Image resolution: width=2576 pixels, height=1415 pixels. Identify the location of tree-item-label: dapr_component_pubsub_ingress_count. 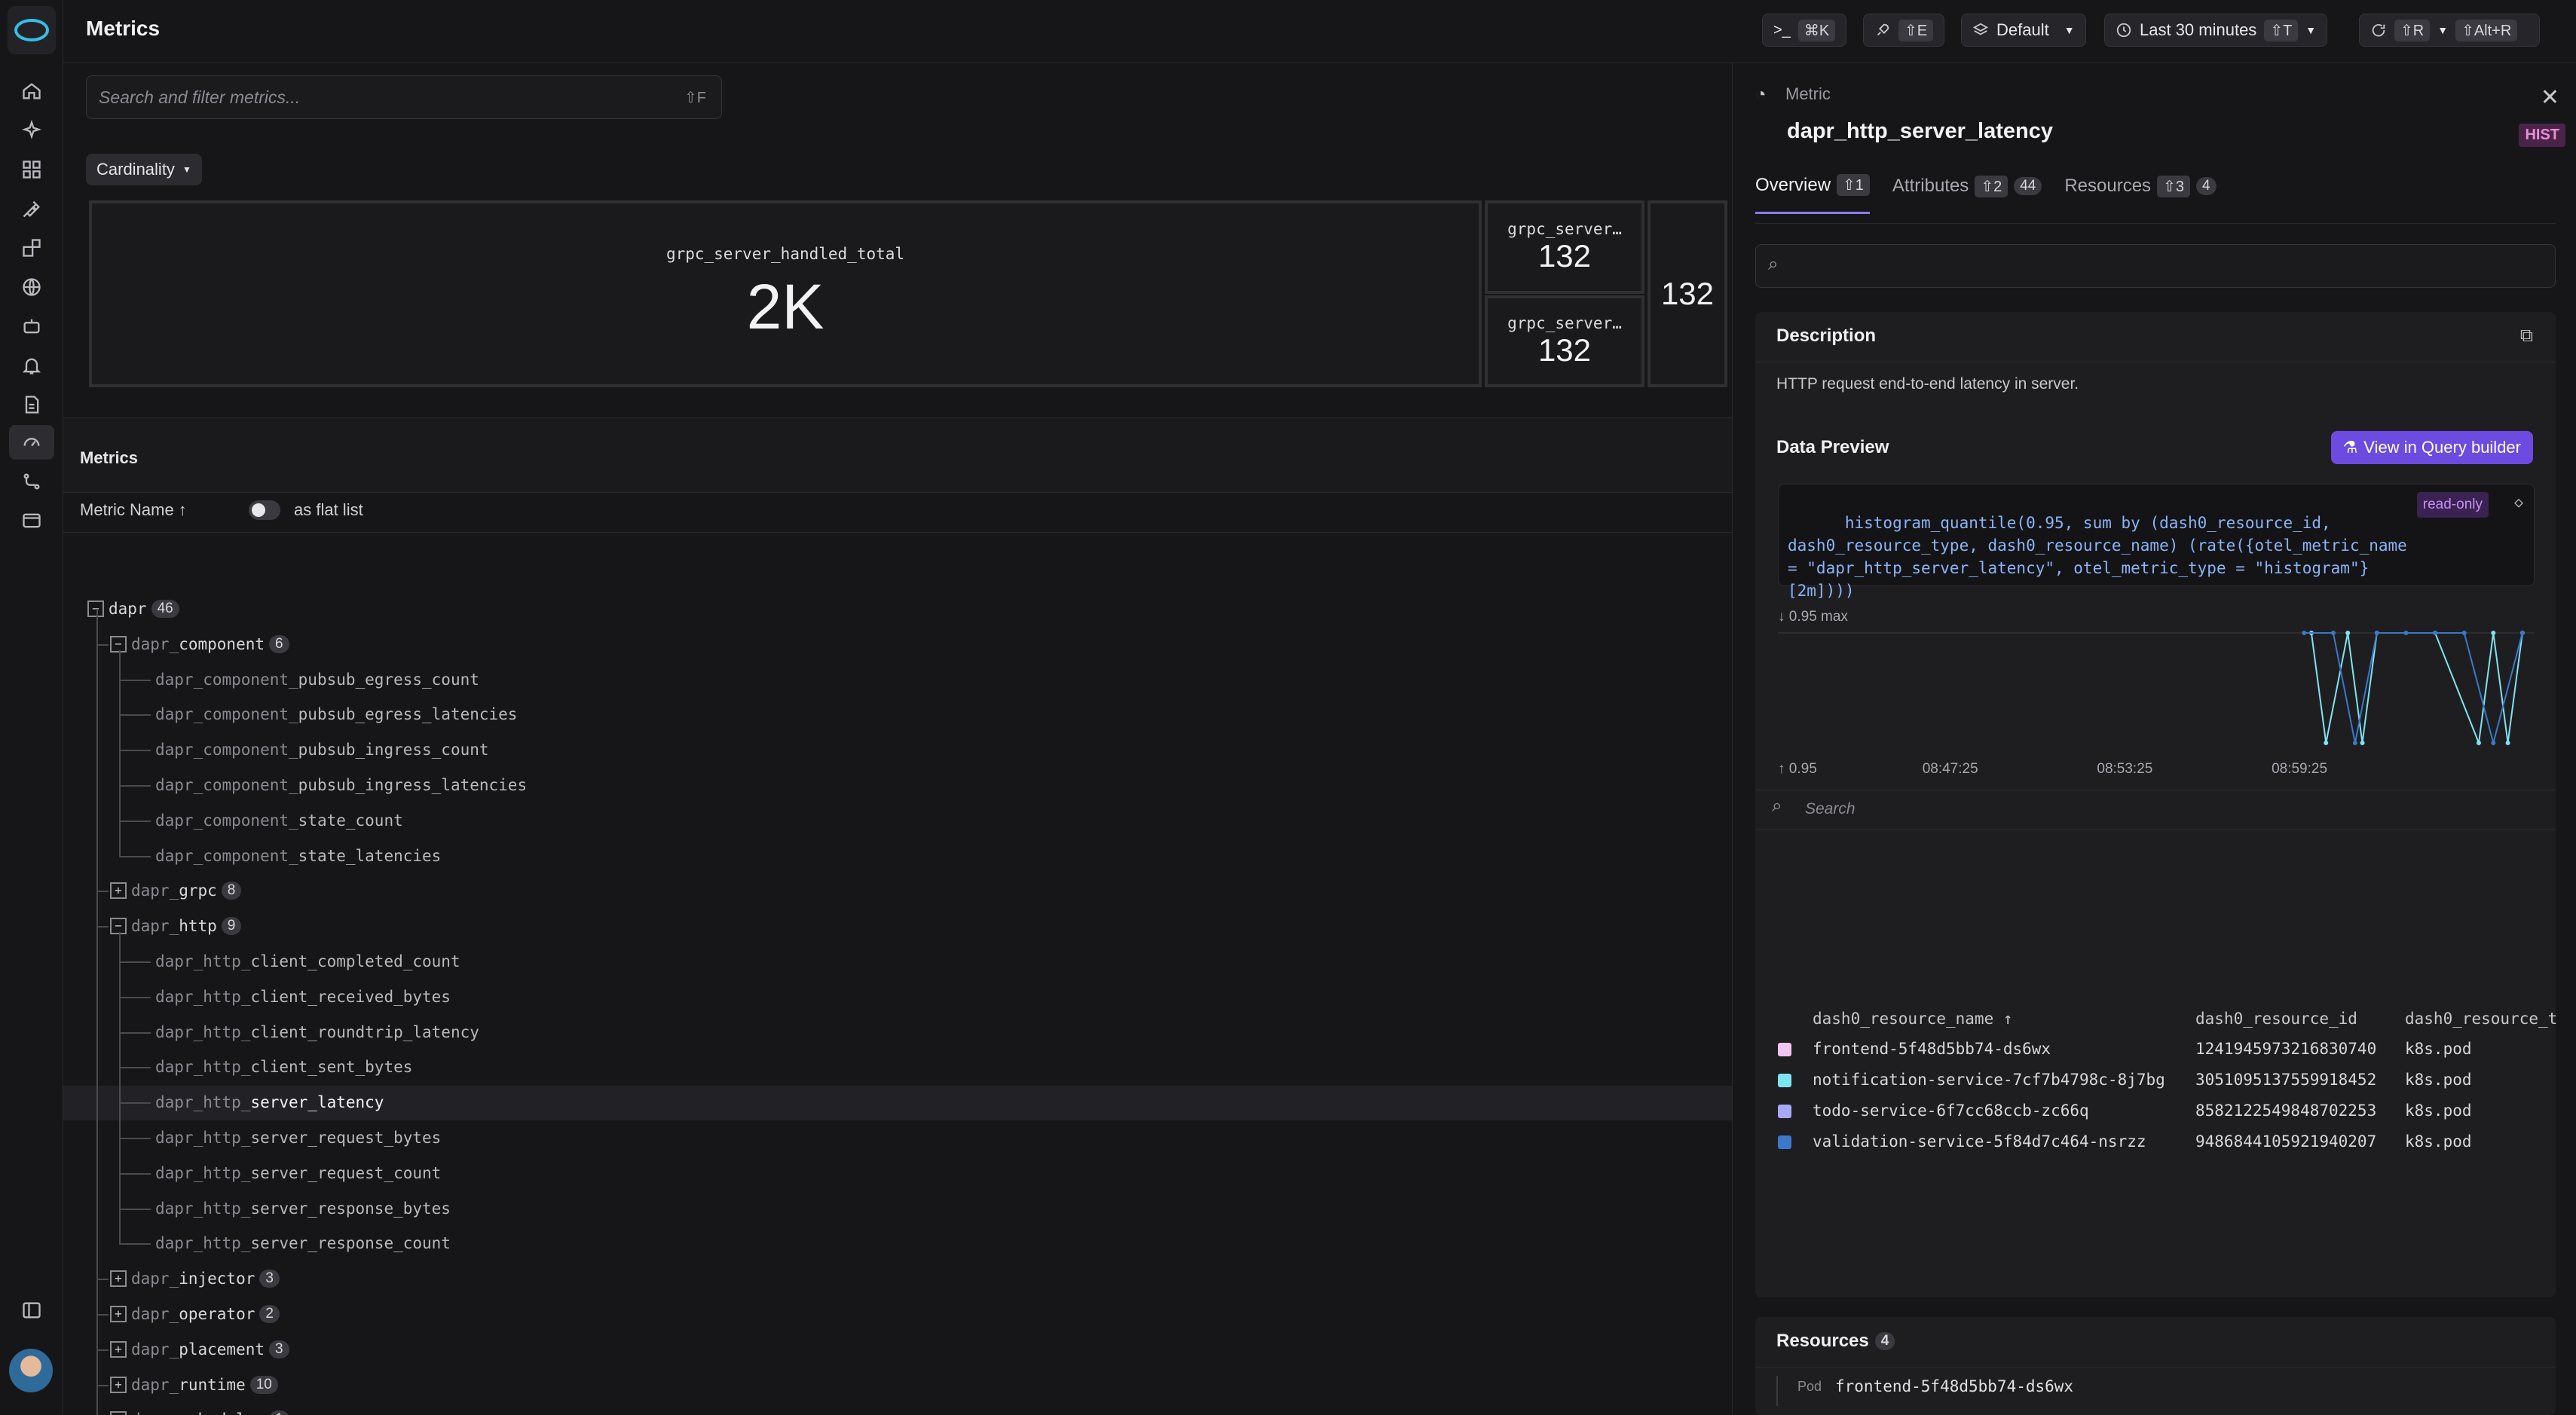
(322, 750).